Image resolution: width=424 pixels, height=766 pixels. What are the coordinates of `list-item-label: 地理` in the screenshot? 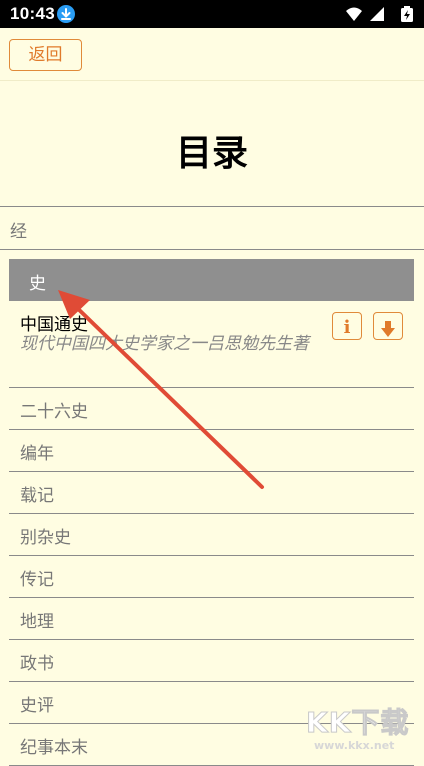 It's located at (37, 622).